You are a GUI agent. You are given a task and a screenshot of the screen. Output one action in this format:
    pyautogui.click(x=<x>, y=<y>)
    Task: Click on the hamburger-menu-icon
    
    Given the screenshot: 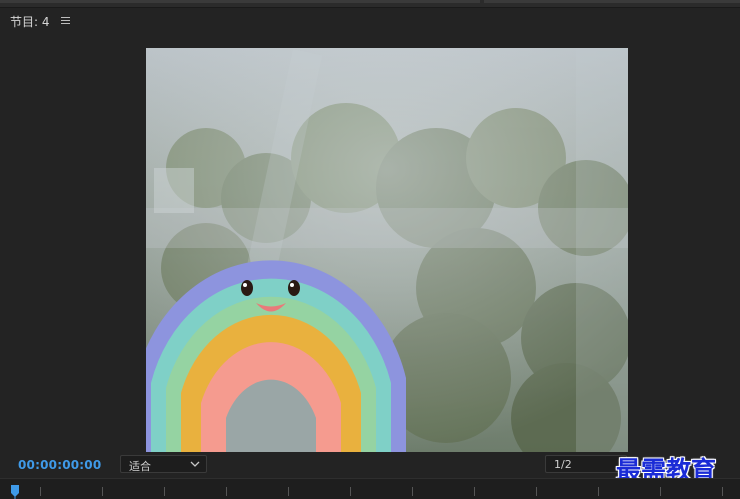 What is the action you would take?
    pyautogui.click(x=66, y=19)
    